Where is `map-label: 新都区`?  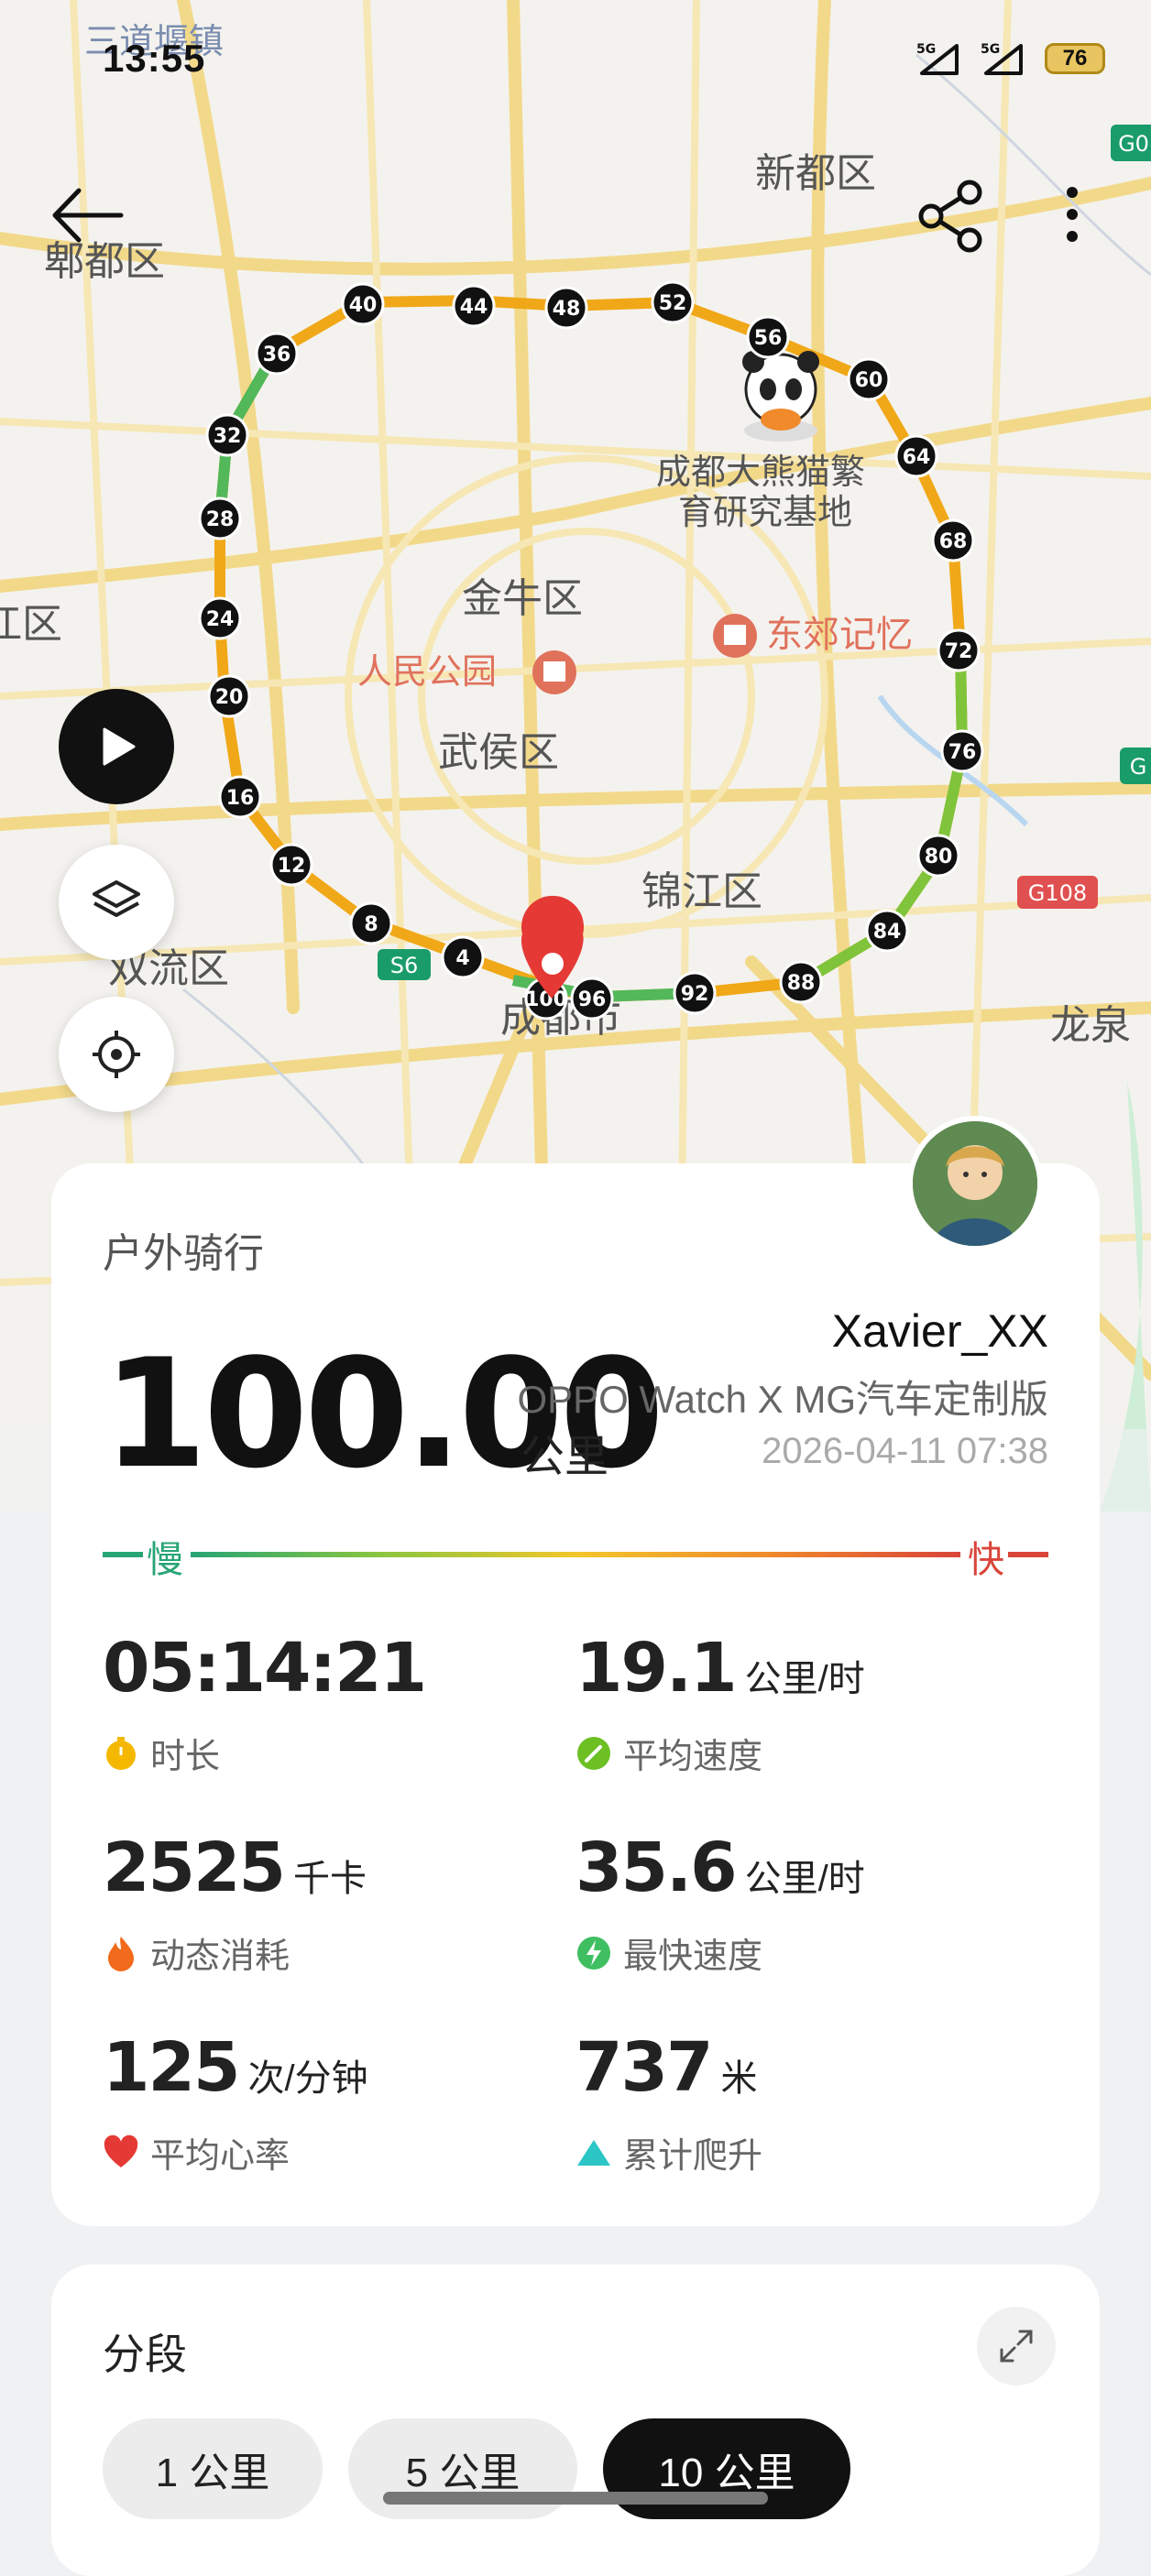
map-label: 新都区 is located at coordinates (815, 174).